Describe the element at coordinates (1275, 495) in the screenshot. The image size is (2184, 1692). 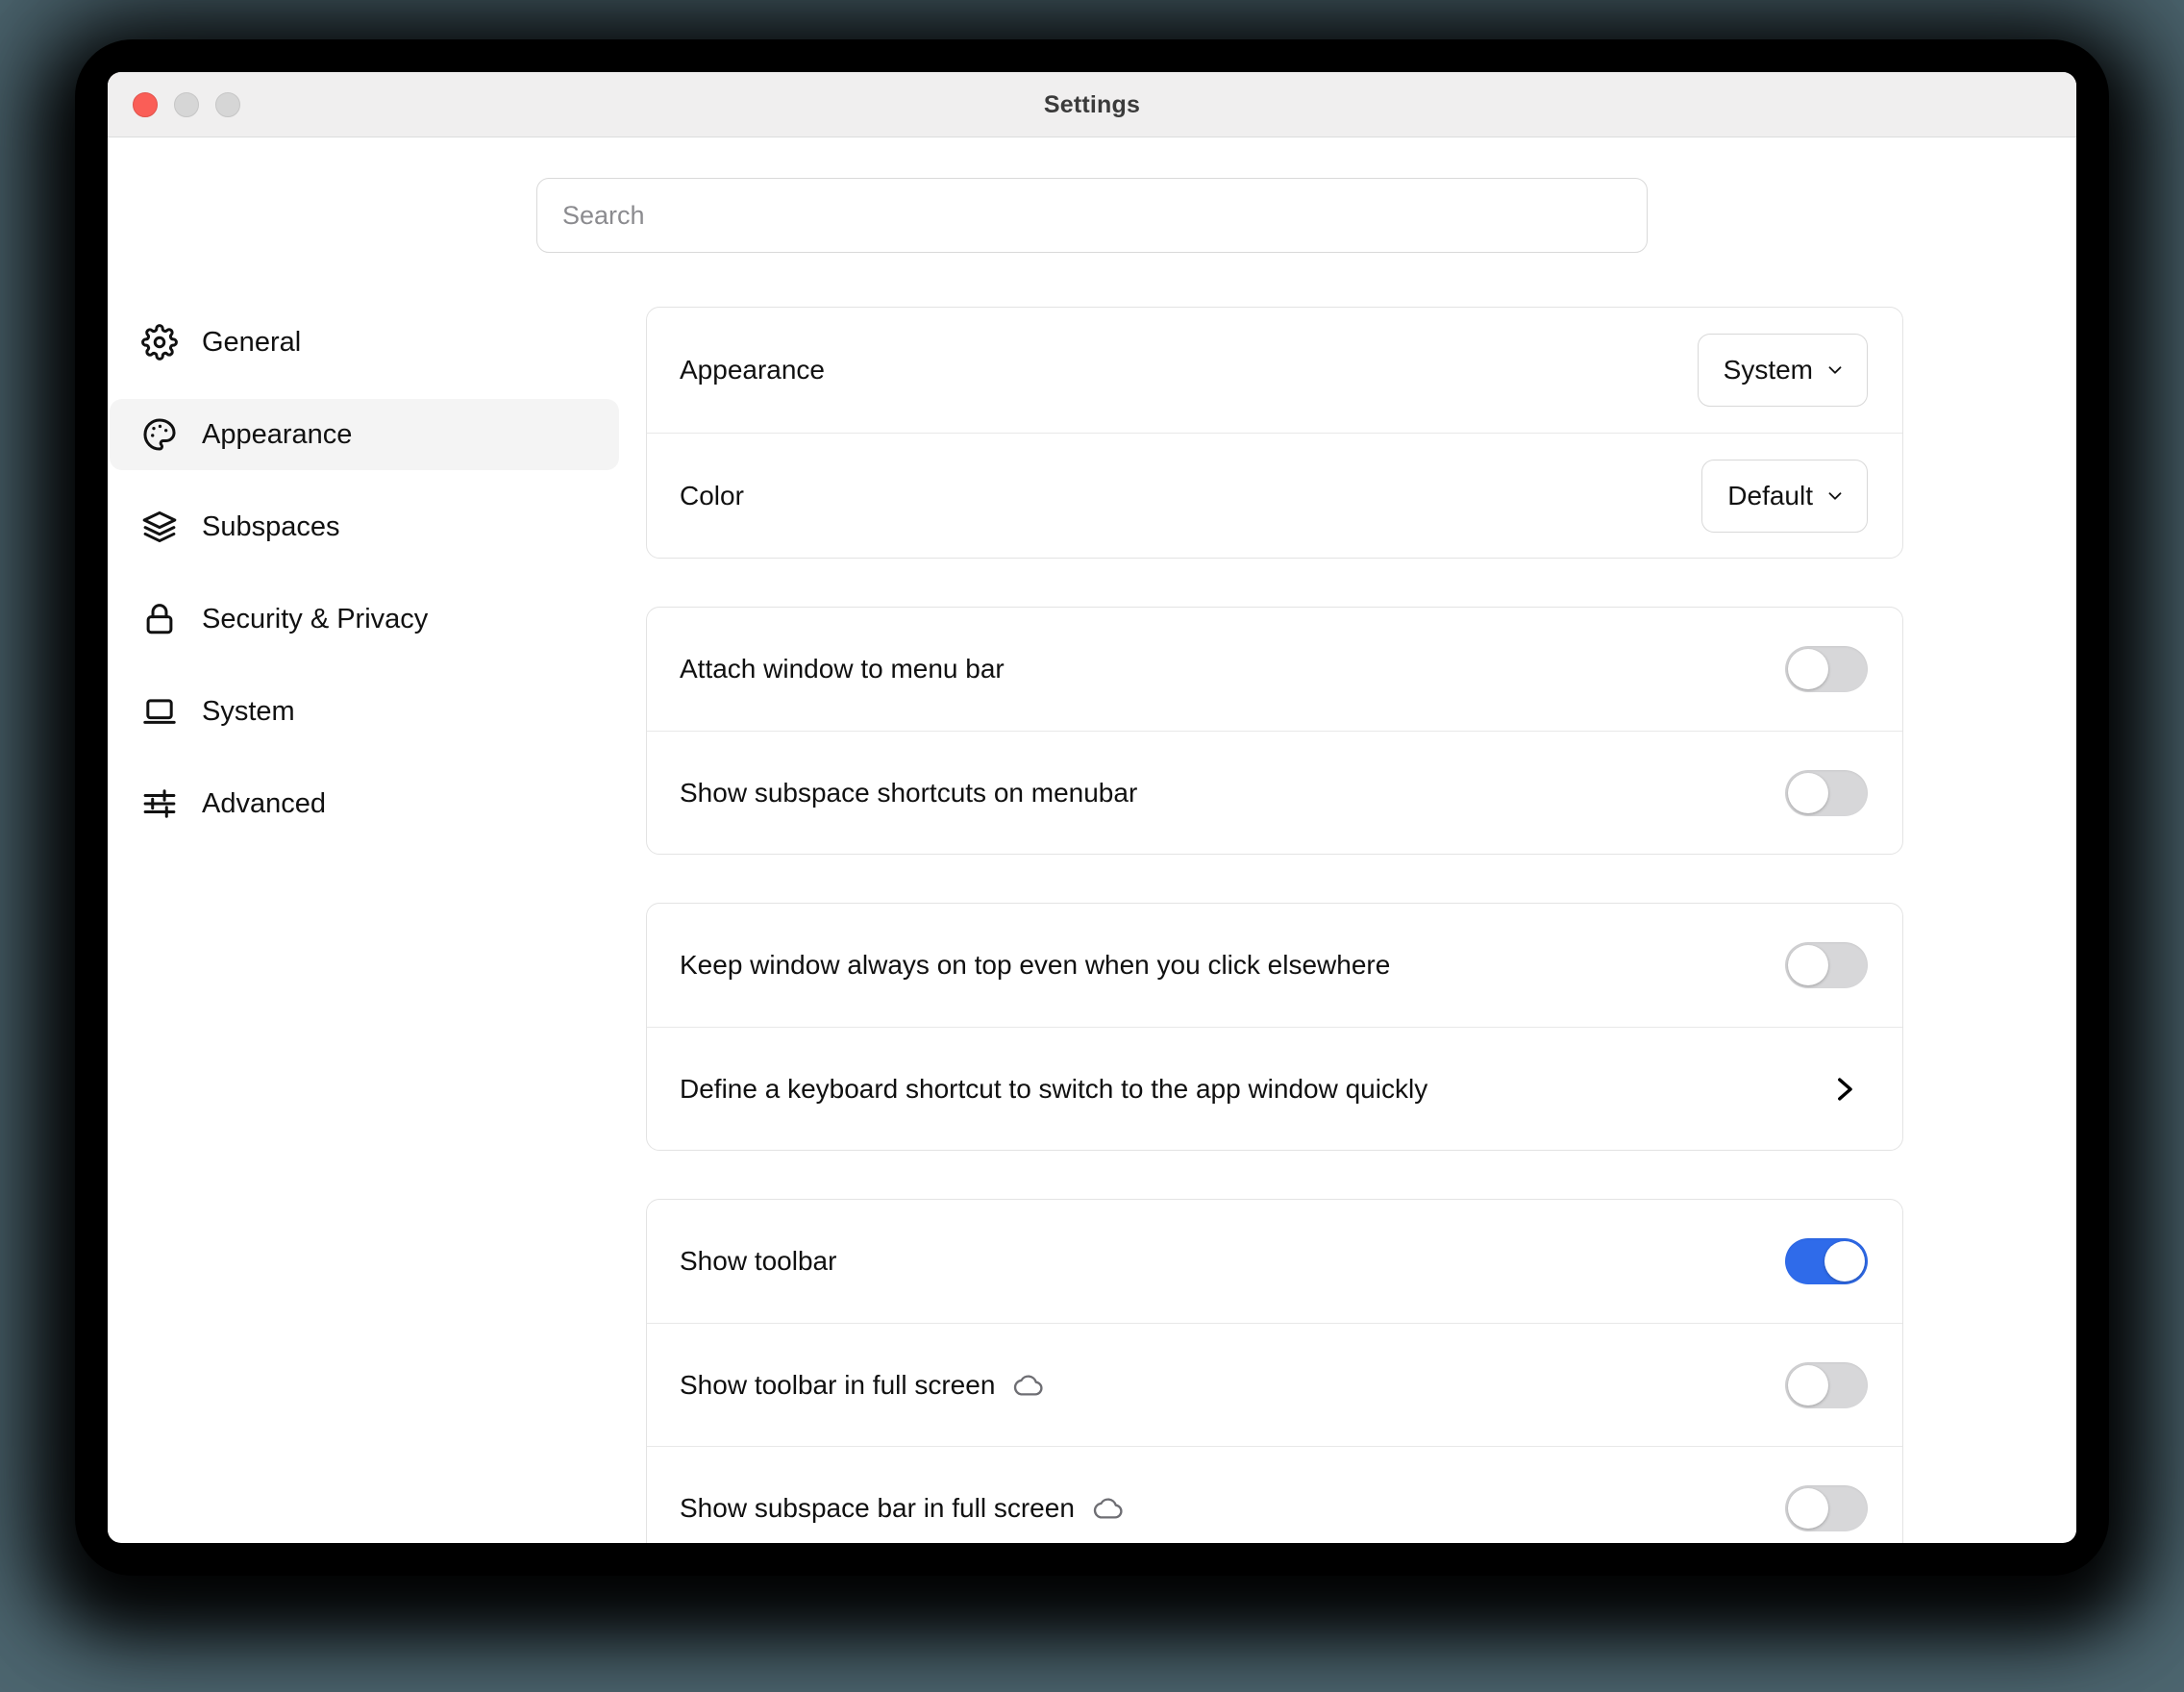
I see `setting-row-color: Color Default` at that location.